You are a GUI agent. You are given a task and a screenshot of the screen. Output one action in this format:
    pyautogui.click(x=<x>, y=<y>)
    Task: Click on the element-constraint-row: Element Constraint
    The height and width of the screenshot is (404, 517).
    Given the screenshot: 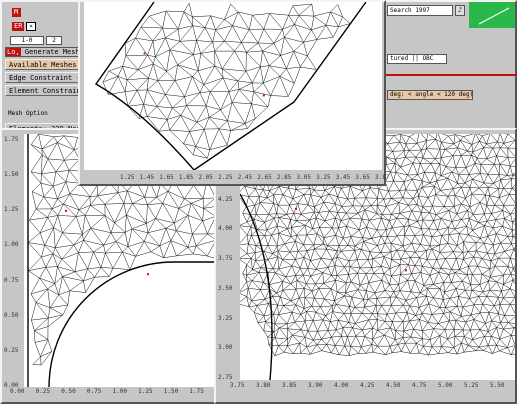 What is the action you would take?
    pyautogui.click(x=42, y=90)
    